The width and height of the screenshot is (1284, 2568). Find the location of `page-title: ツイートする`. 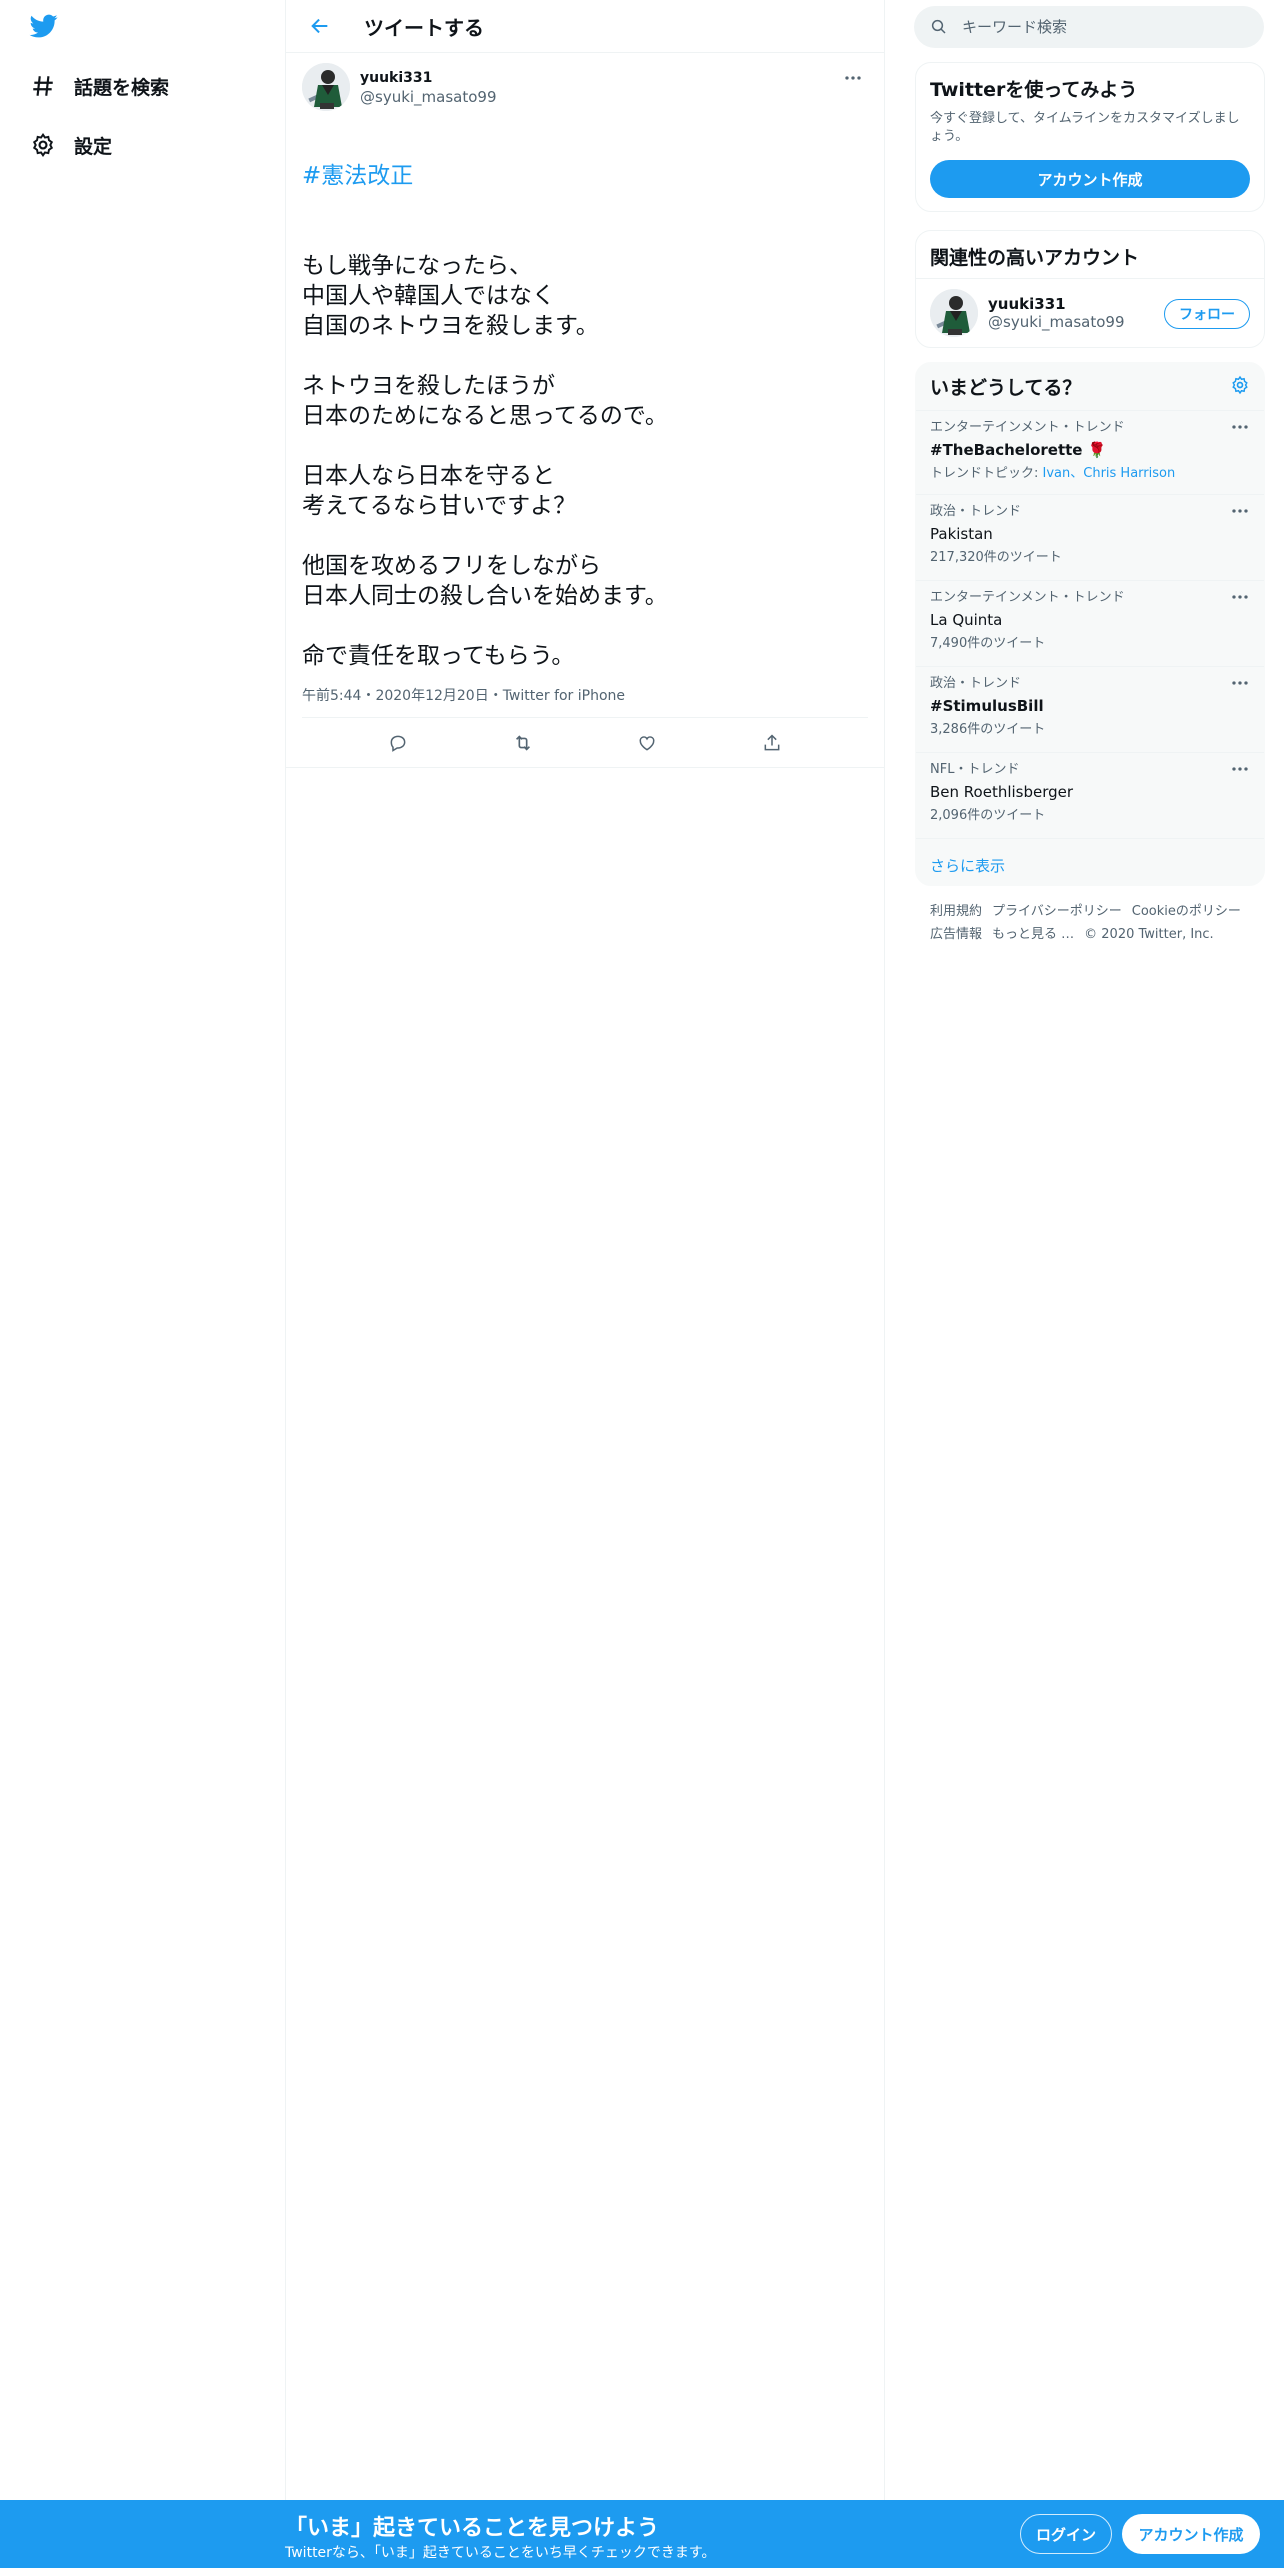

page-title: ツイートする is located at coordinates (424, 27).